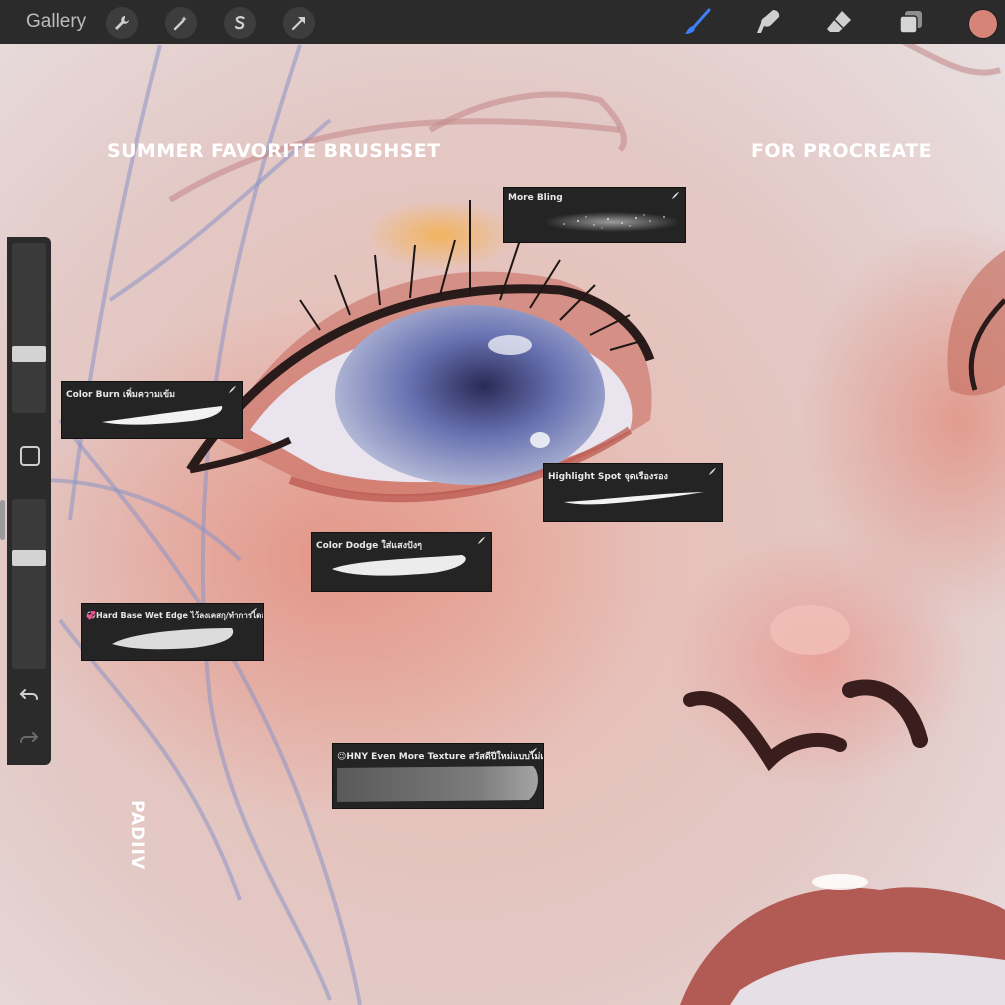 The height and width of the screenshot is (1005, 1005). What do you see at coordinates (768, 22) in the screenshot?
I see `smudge-icon` at bounding box center [768, 22].